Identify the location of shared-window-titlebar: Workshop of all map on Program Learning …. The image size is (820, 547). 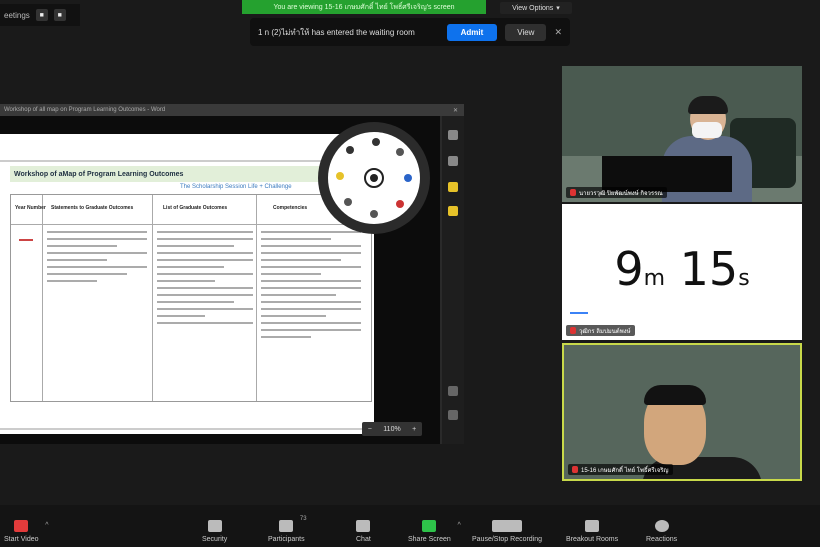
(232, 110).